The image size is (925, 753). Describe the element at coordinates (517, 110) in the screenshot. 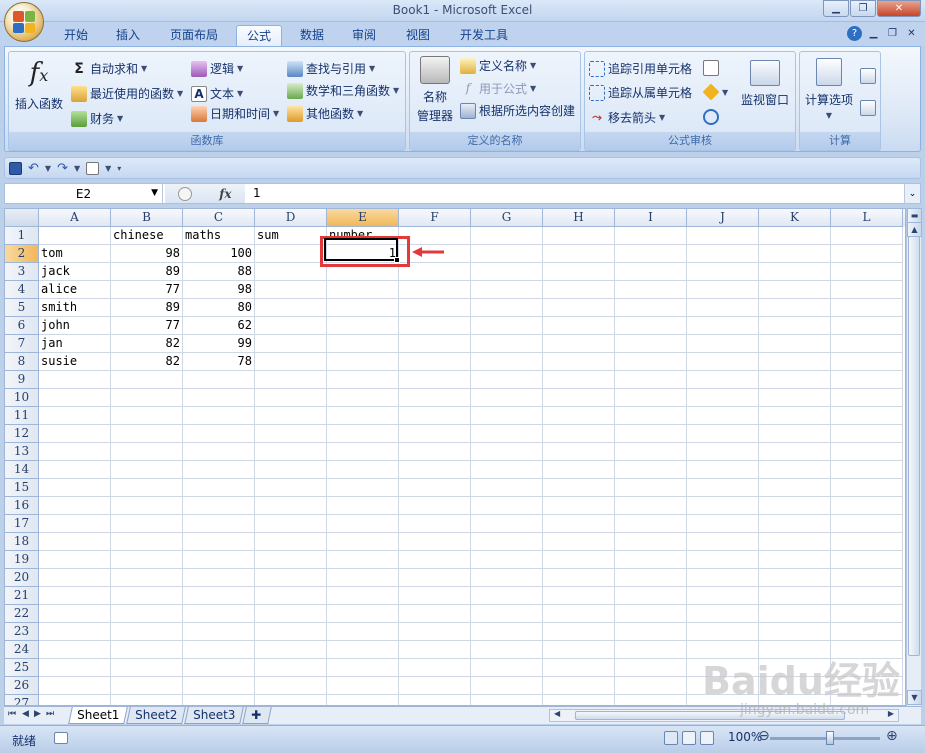

I see `create-from-selection-button: 根据所选内容创建` at that location.